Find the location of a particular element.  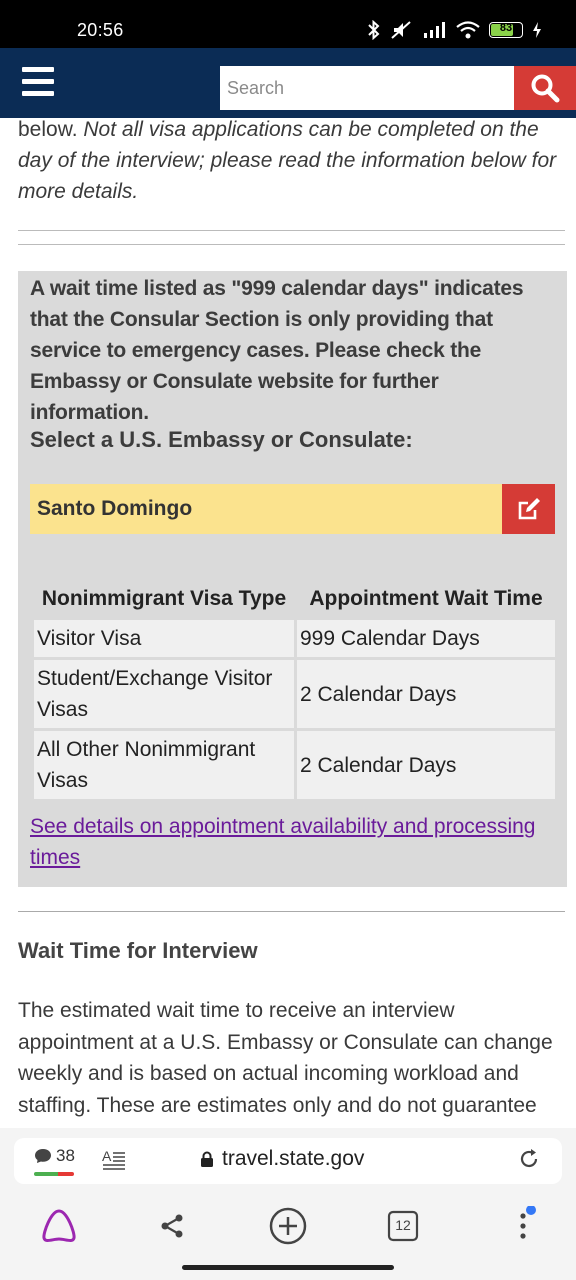

column-header: Nonimmigrant Visa Type is located at coordinates (164, 598).